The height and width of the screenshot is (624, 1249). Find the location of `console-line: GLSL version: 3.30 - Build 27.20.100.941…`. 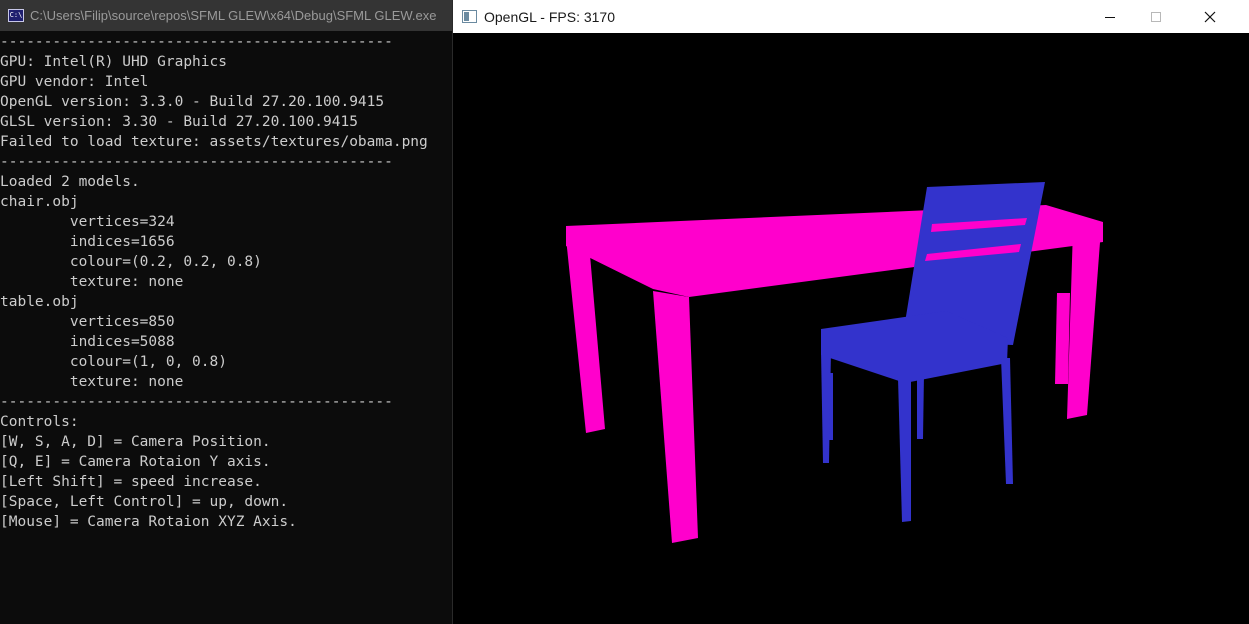

console-line: GLSL version: 3.30 - Build 27.20.100.941… is located at coordinates (179, 122).